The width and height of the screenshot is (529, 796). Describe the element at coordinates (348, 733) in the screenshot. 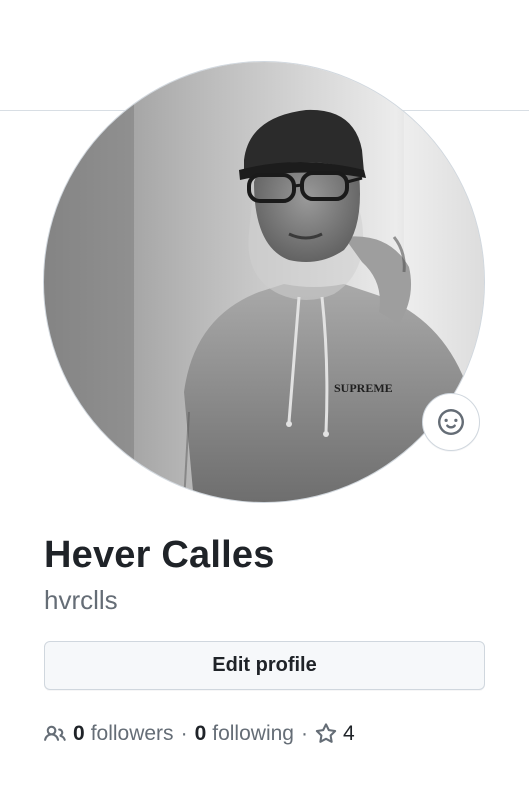

I see `stars-count: 4` at that location.